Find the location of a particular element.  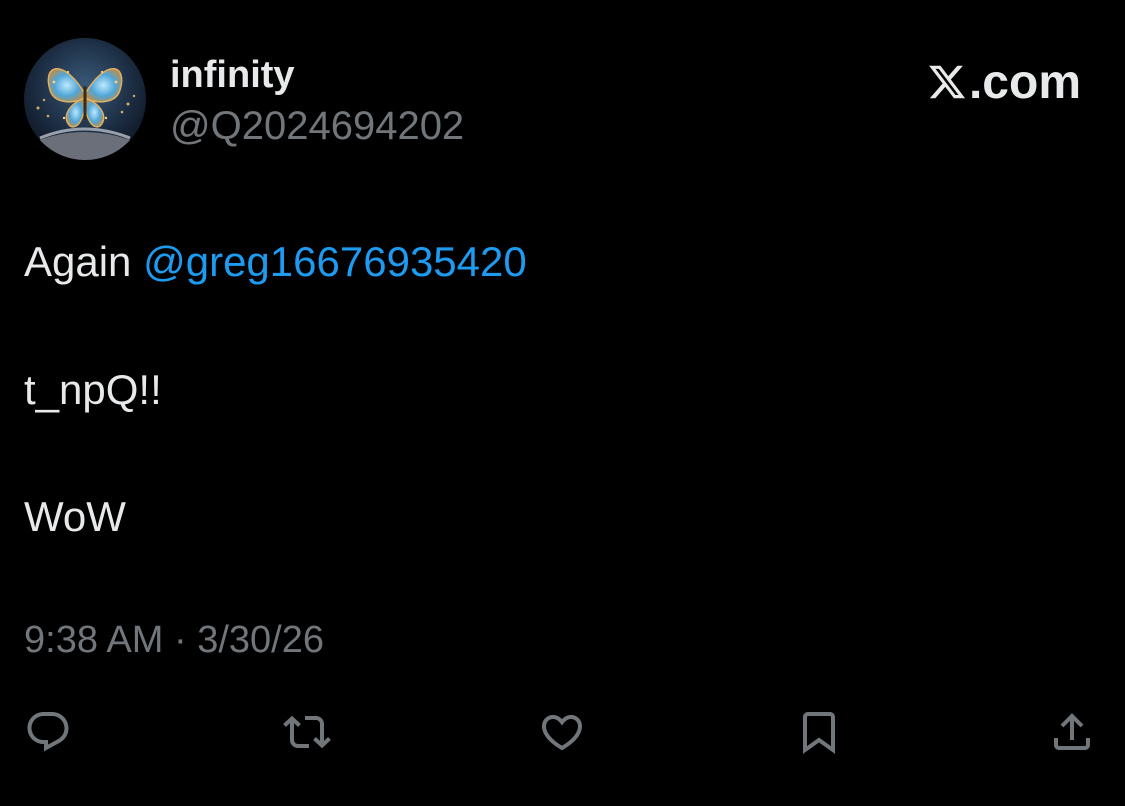

share-button is located at coordinates (1072, 732).